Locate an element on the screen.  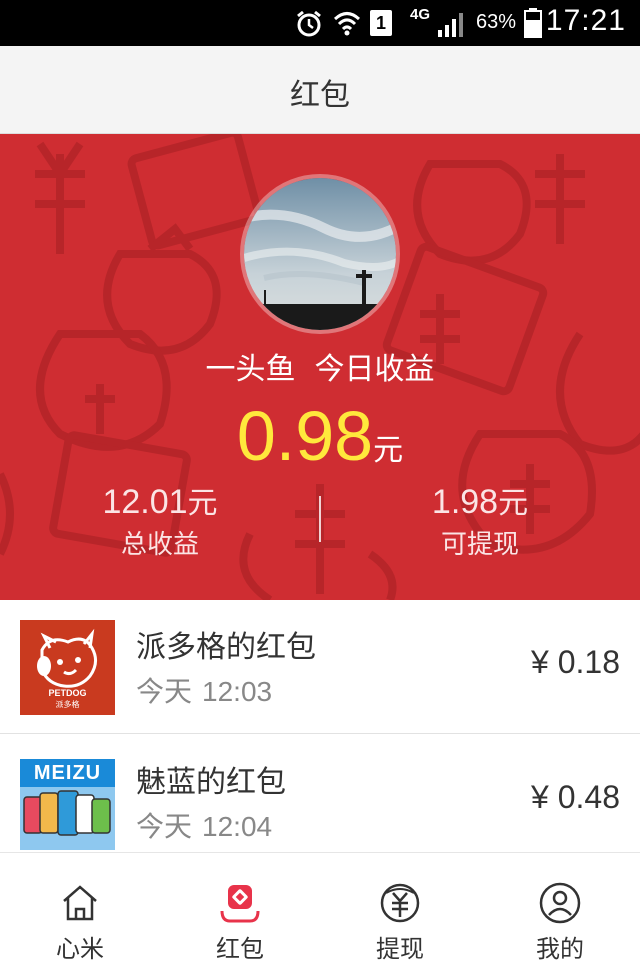
phones-image is located at coordinates (67, 818).